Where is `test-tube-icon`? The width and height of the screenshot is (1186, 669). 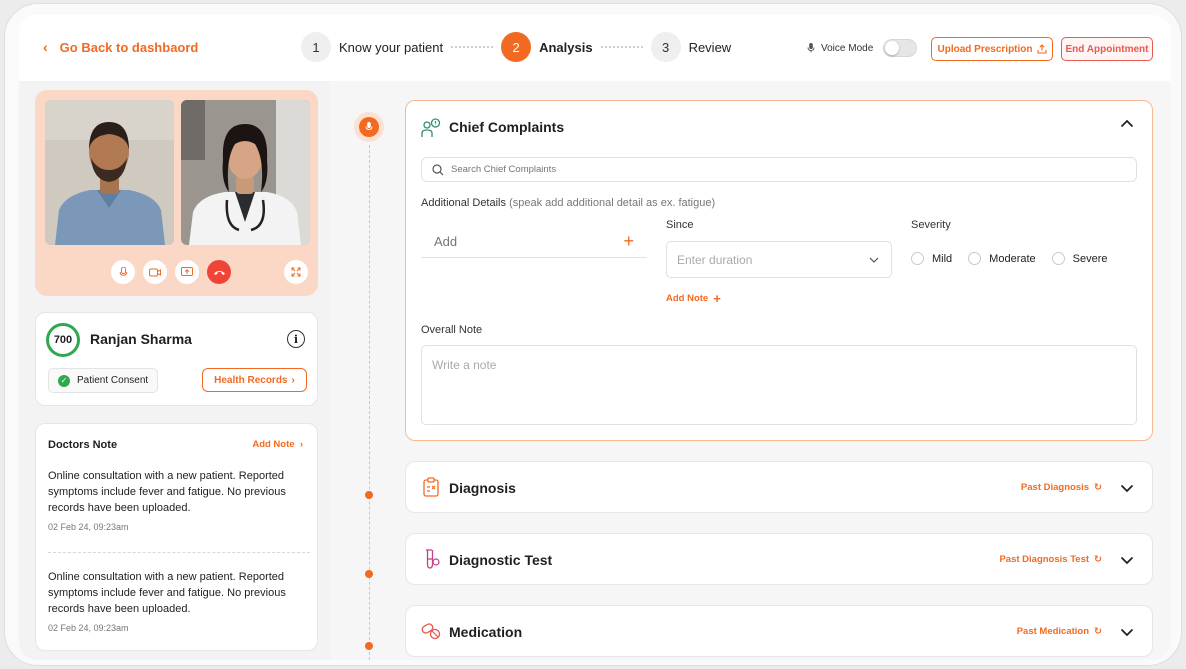
test-tube-icon is located at coordinates (433, 559).